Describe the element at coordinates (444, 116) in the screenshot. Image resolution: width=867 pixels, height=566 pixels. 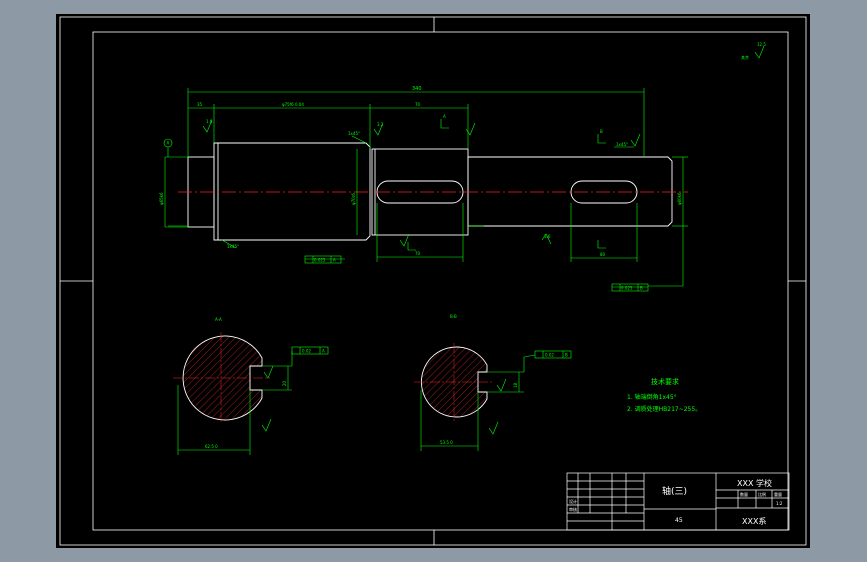
I see `section-mark-a: A` at that location.